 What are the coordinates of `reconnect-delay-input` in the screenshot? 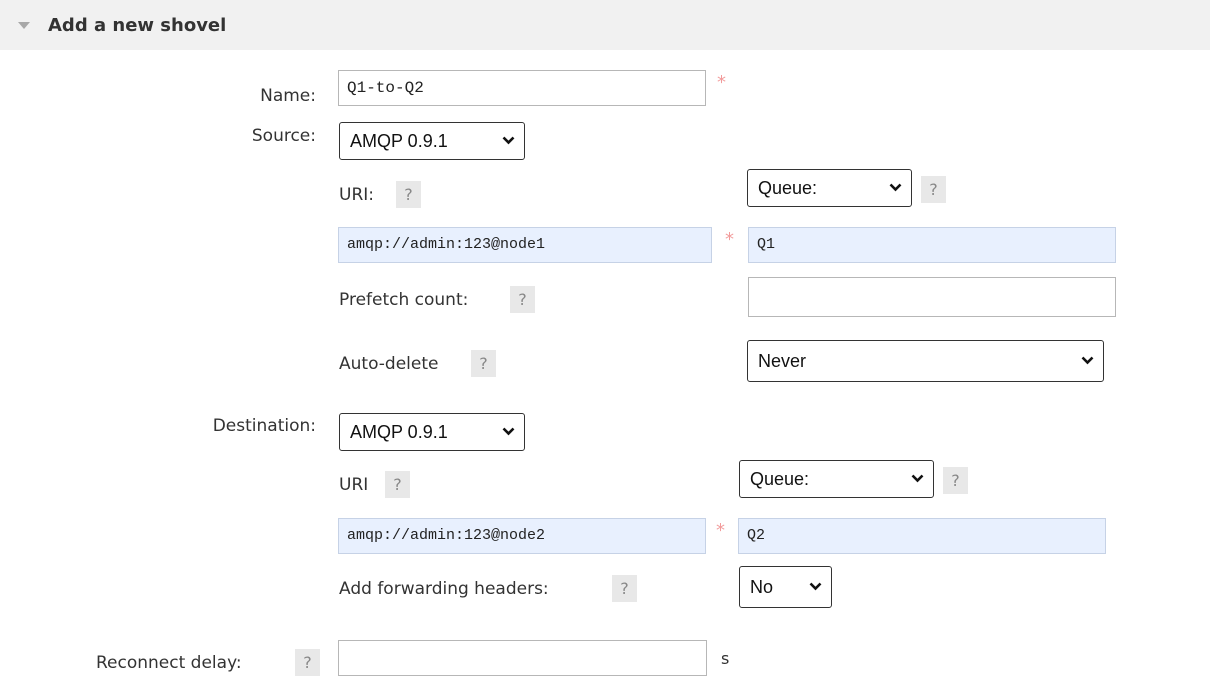 It's located at (522, 658).